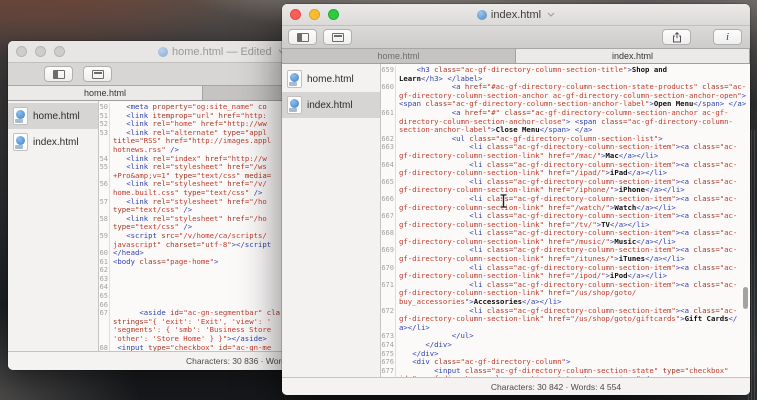 The width and height of the screenshot is (757, 400). What do you see at coordinates (388, 165) in the screenshot?
I see `line-number: 664` at bounding box center [388, 165].